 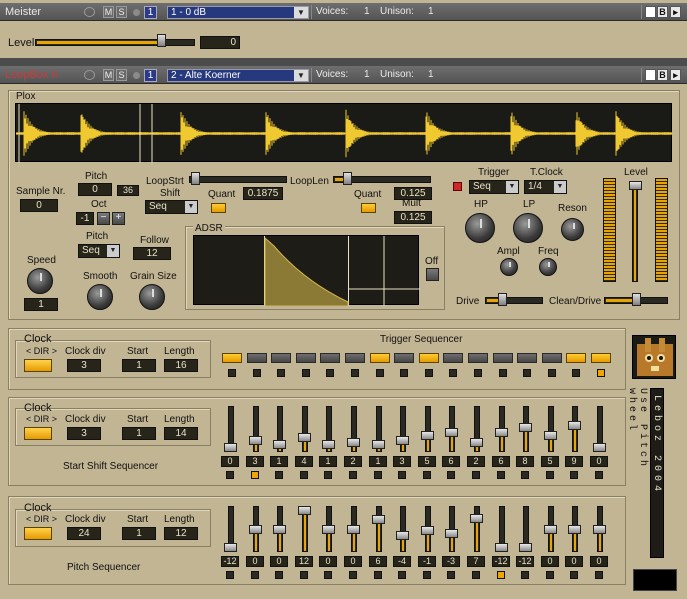 I want to click on follow-value: 12, so click(x=152, y=253).